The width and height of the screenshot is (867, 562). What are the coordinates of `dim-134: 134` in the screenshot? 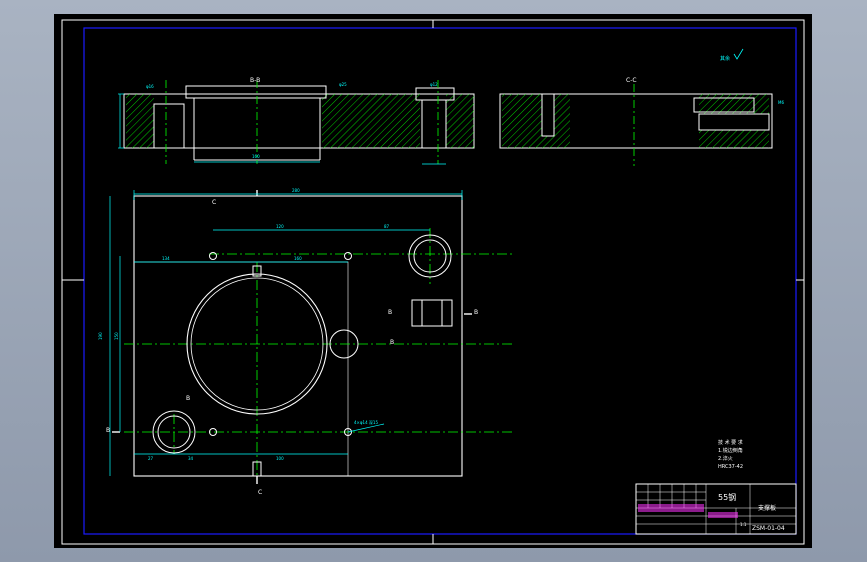 It's located at (166, 258).